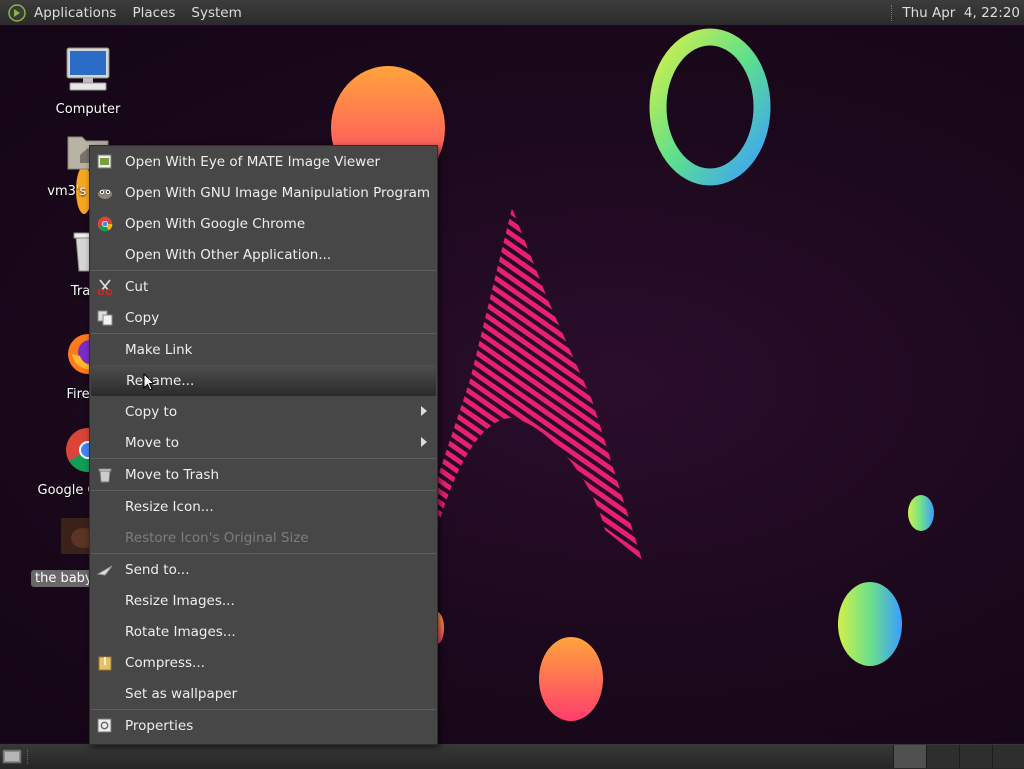 The width and height of the screenshot is (1024, 769). What do you see at coordinates (263, 286) in the screenshot?
I see `menu-item-cut: Cut` at bounding box center [263, 286].